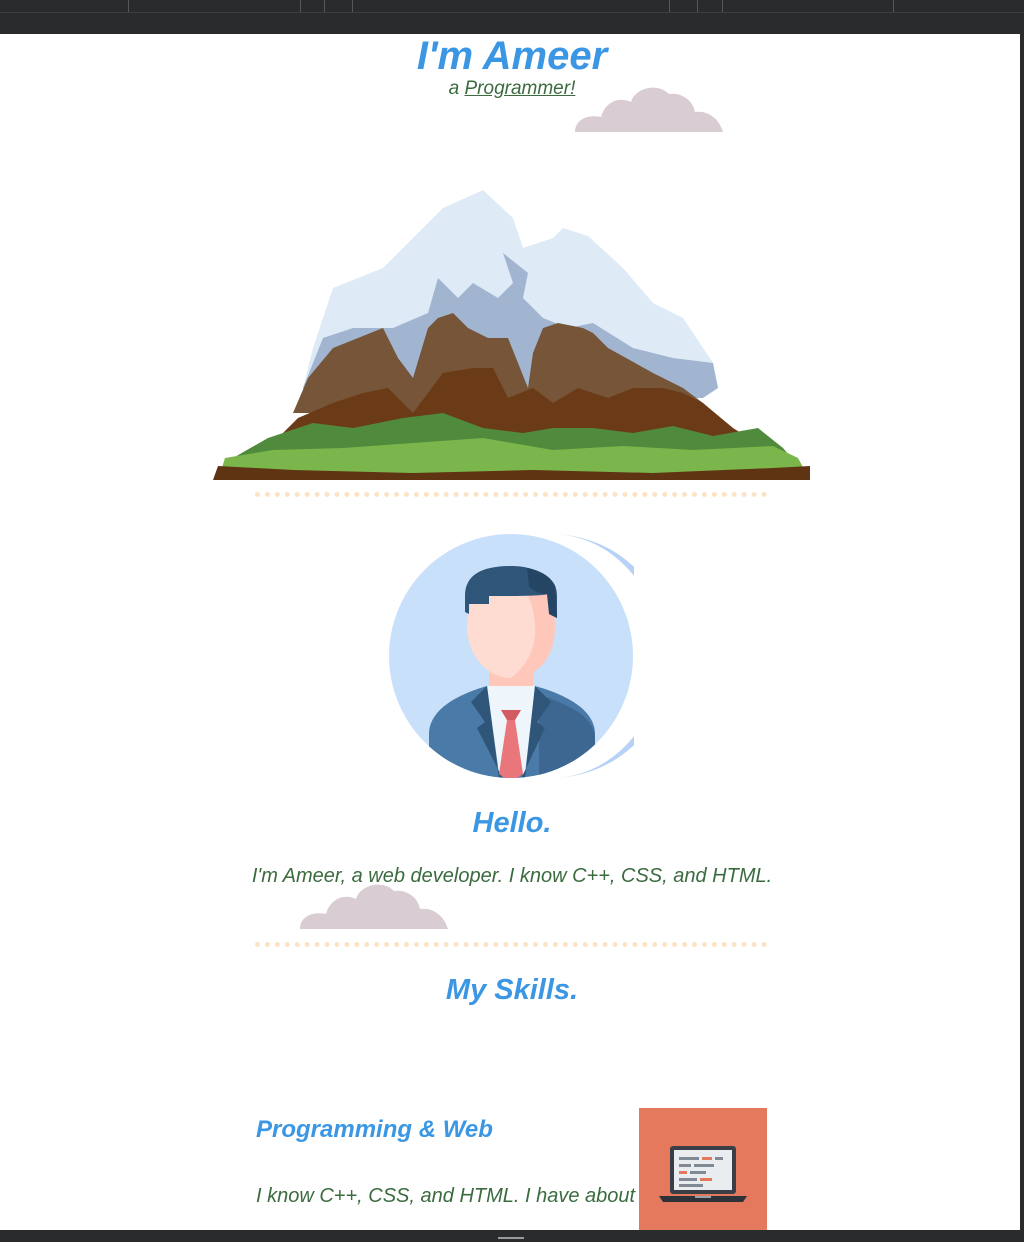 The image size is (1024, 1242). I want to click on subtitle-prefix: a, so click(454, 88).